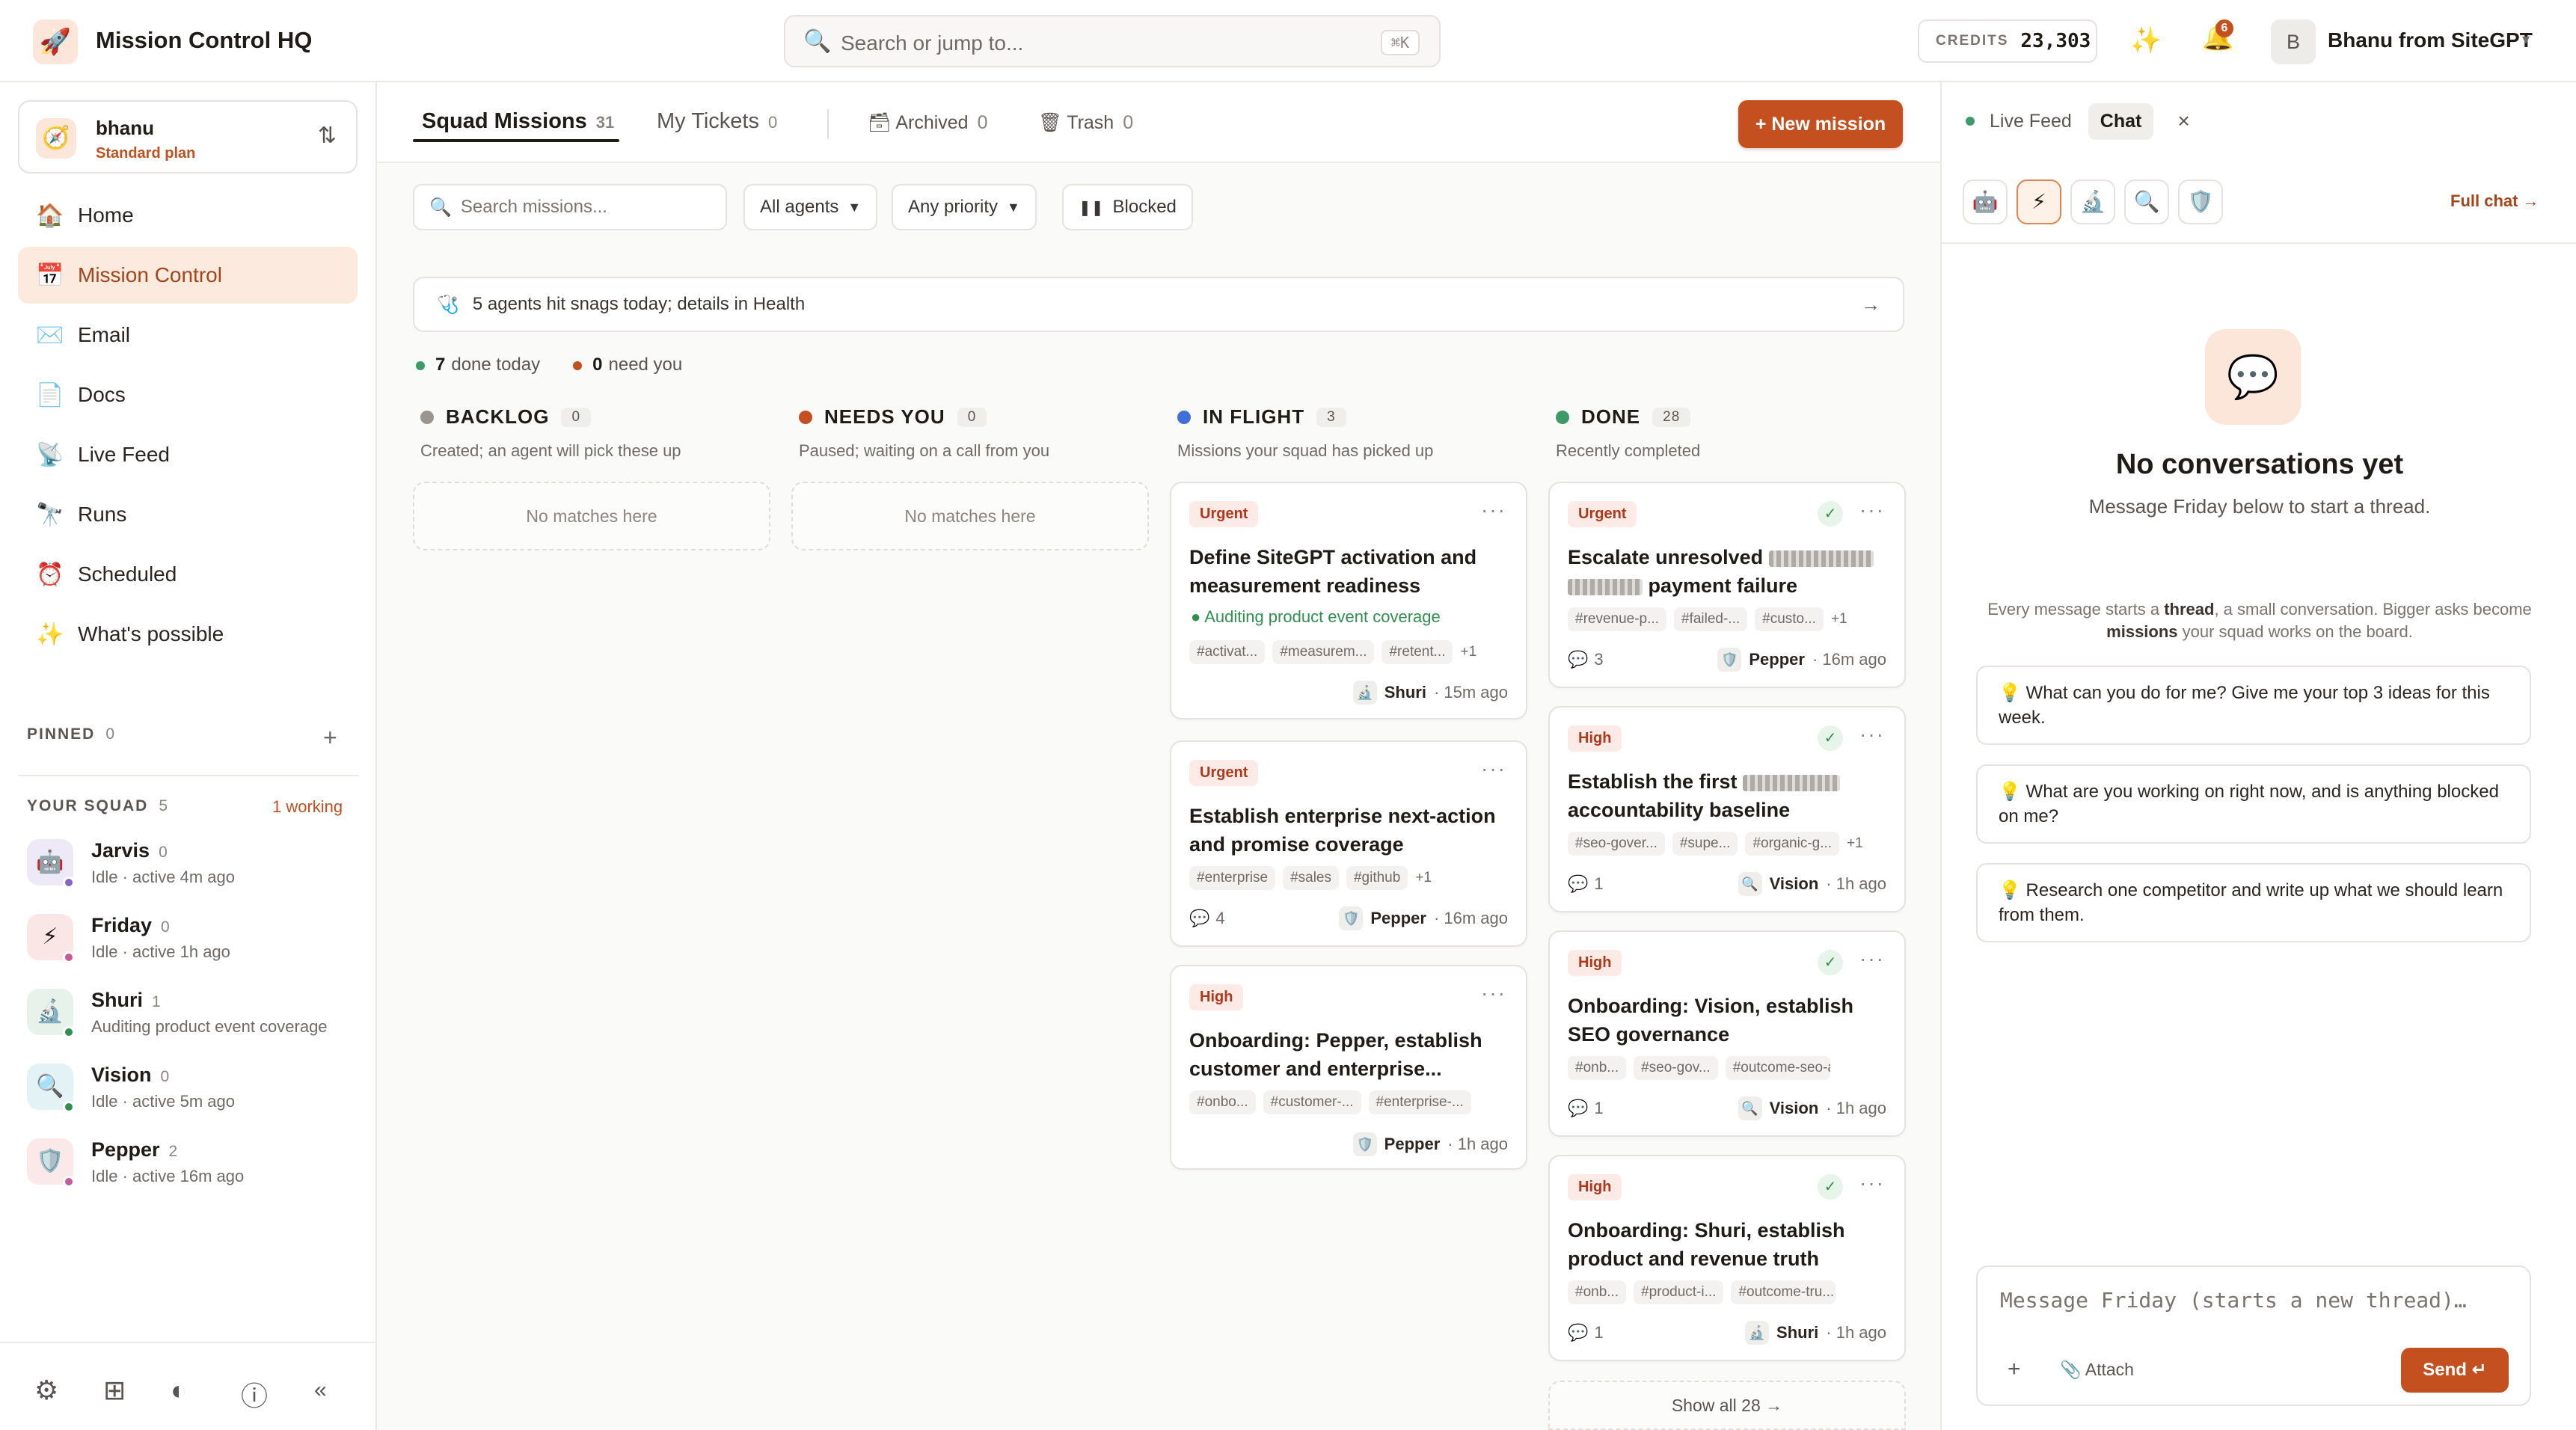 The image size is (2576, 1430). What do you see at coordinates (55, 41) in the screenshot?
I see `rocket-logo-icon: 🚀` at bounding box center [55, 41].